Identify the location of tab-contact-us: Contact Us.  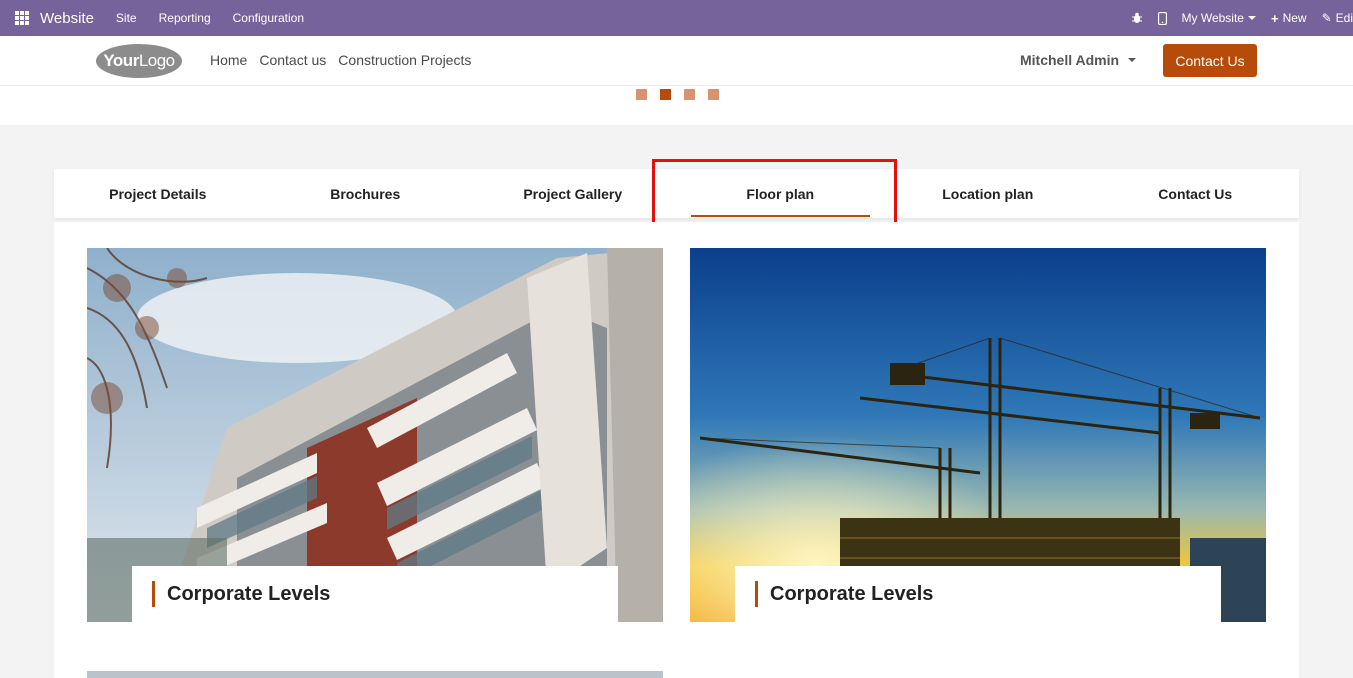
(1196, 193).